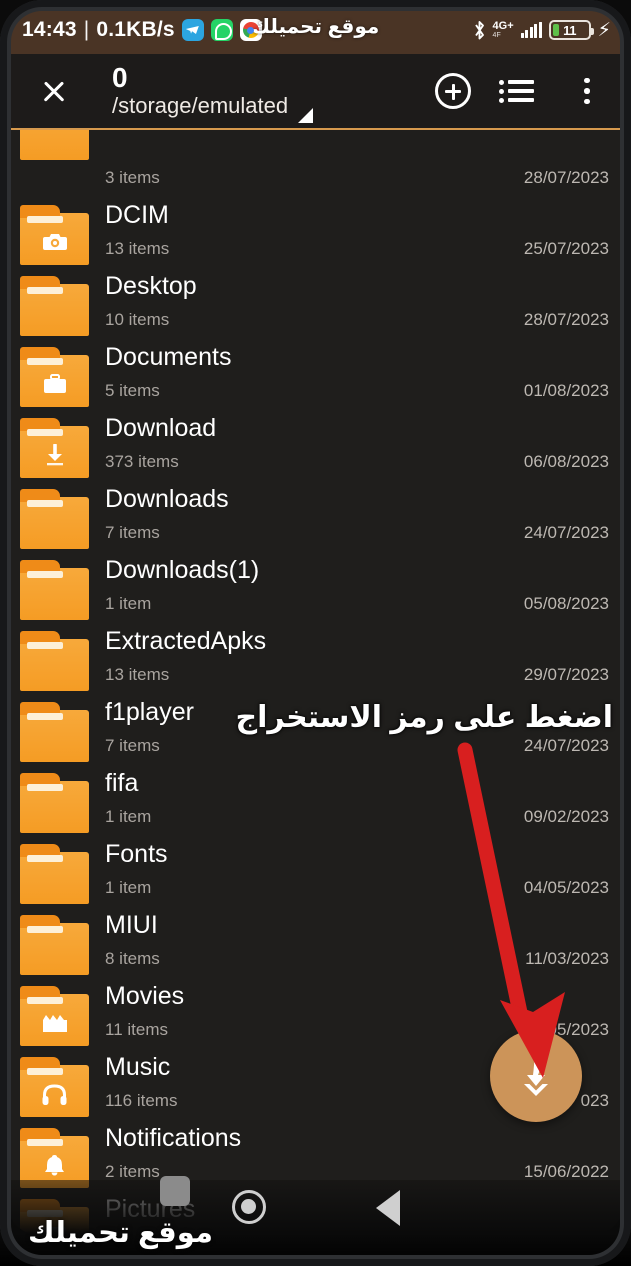 This screenshot has width=631, height=1266. Describe the element at coordinates (604, 30) in the screenshot. I see `charging-icon: ⚡` at that location.